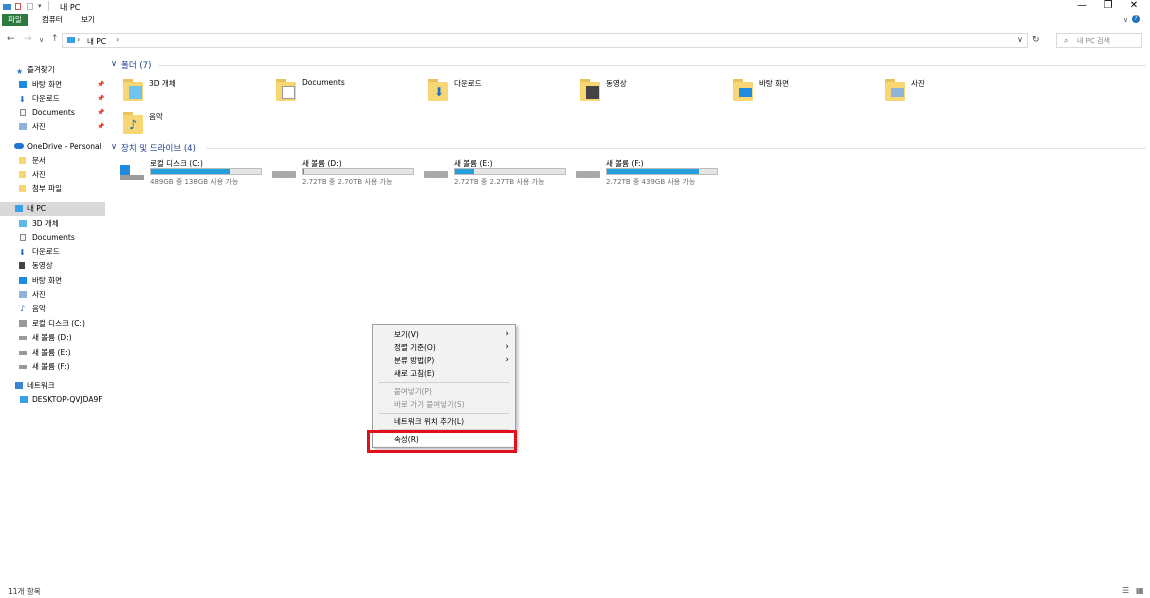 The image size is (1150, 598). Describe the element at coordinates (1036, 40) in the screenshot. I see `refresh-icon: ↻` at that location.